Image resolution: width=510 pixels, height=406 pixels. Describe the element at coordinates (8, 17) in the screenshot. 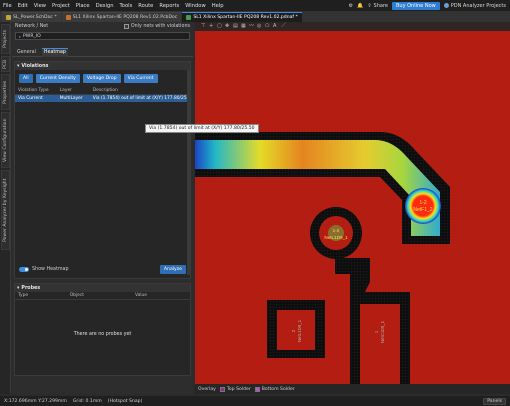

I see `schematic-doc-icon` at that location.